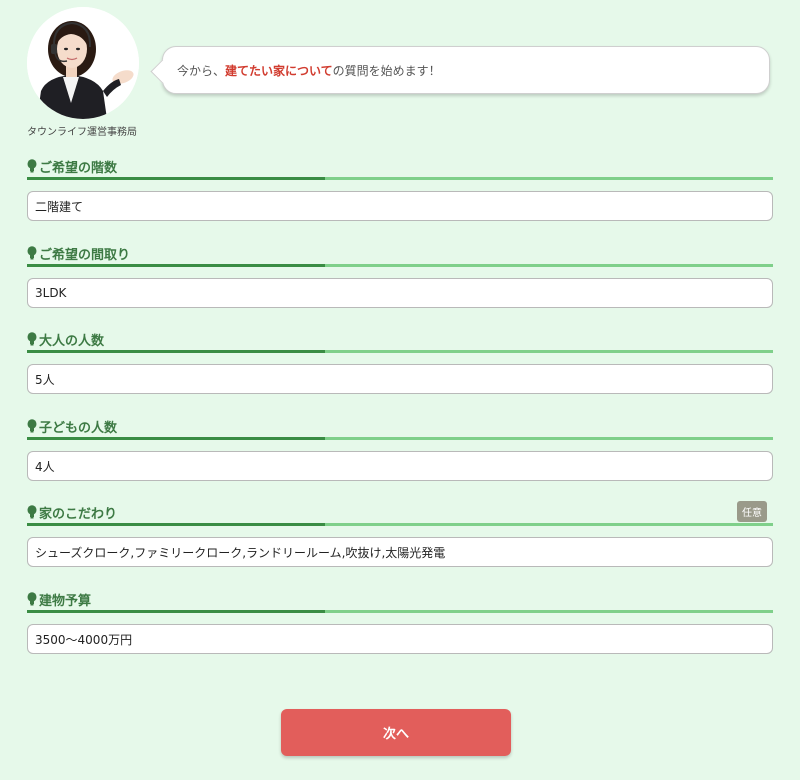 This screenshot has width=800, height=780. I want to click on field-label: 大人の人数, so click(72, 341).